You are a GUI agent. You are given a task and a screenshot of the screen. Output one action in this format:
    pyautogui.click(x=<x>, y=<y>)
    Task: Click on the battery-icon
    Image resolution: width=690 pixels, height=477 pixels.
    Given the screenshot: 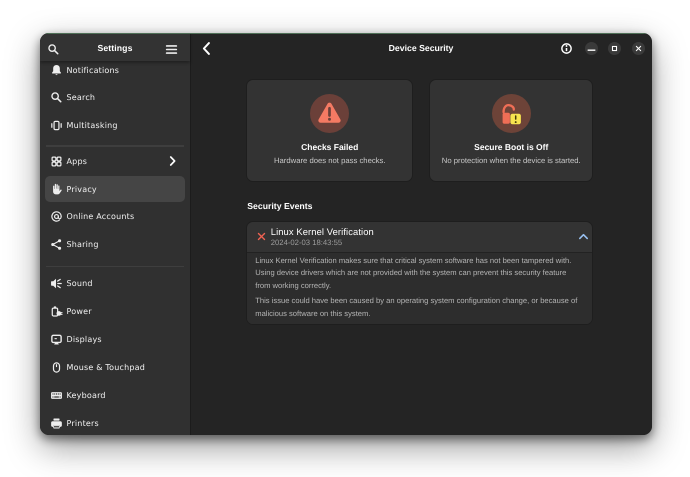 What is the action you would take?
    pyautogui.click(x=56, y=311)
    